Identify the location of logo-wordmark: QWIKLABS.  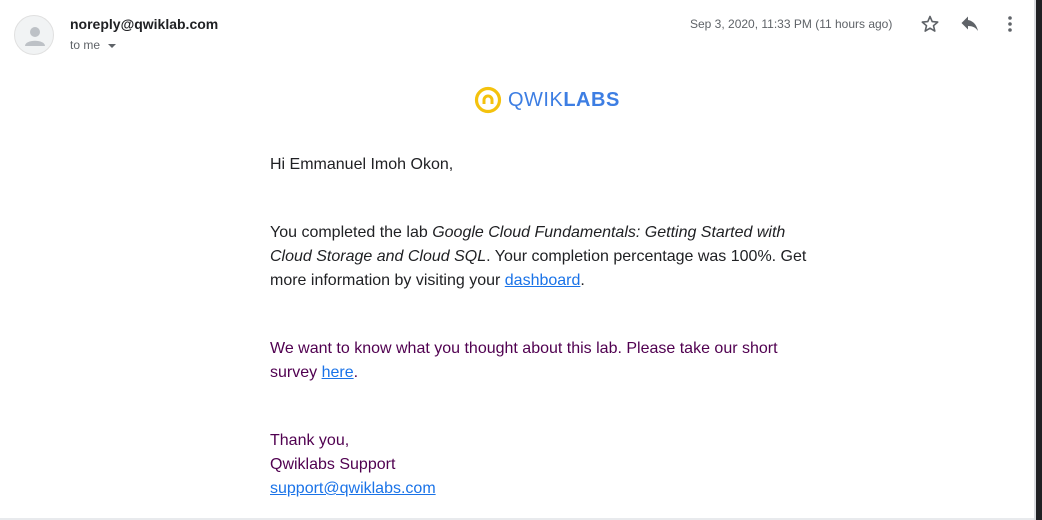
(564, 100).